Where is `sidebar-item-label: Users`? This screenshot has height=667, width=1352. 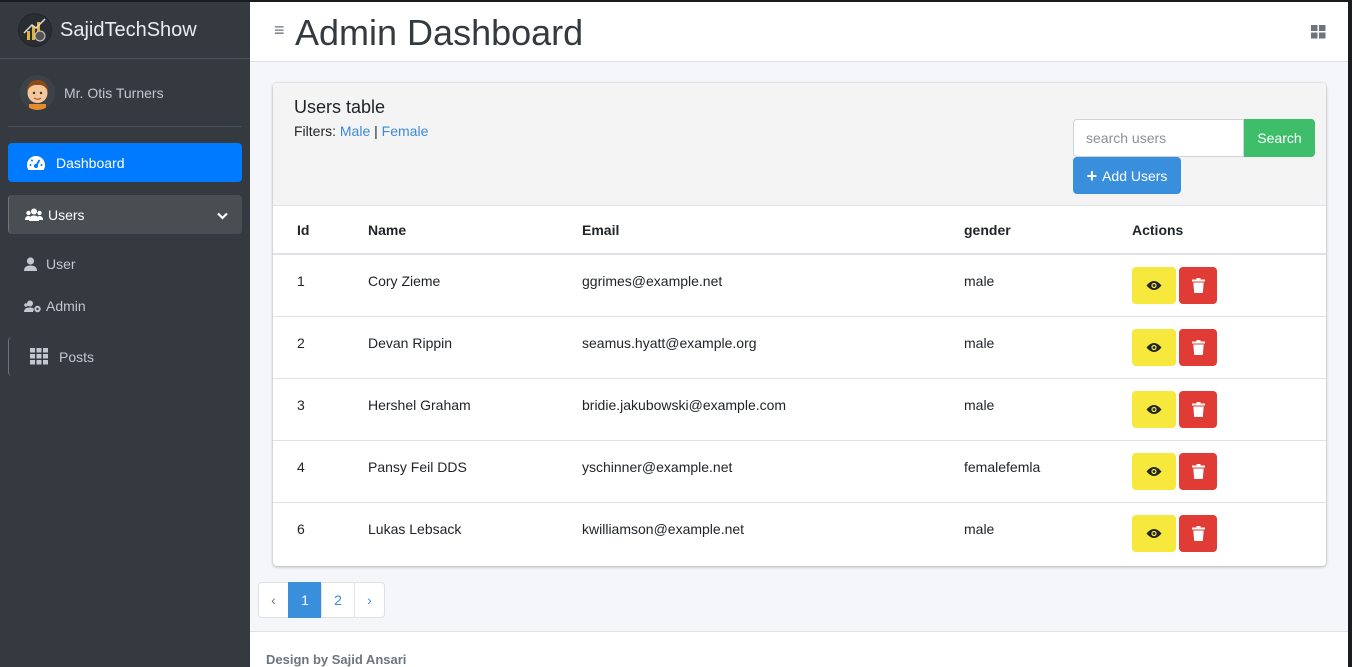 sidebar-item-label: Users is located at coordinates (66, 214).